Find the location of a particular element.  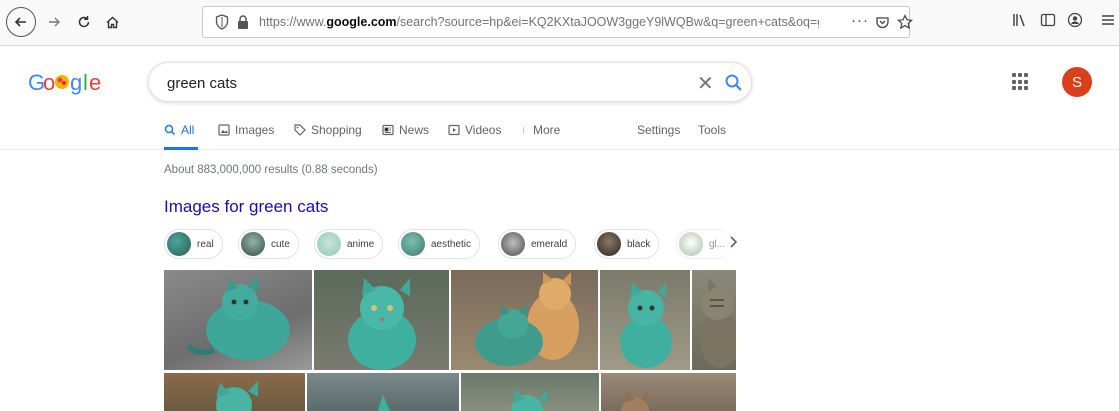

pocket-icon is located at coordinates (882, 22).